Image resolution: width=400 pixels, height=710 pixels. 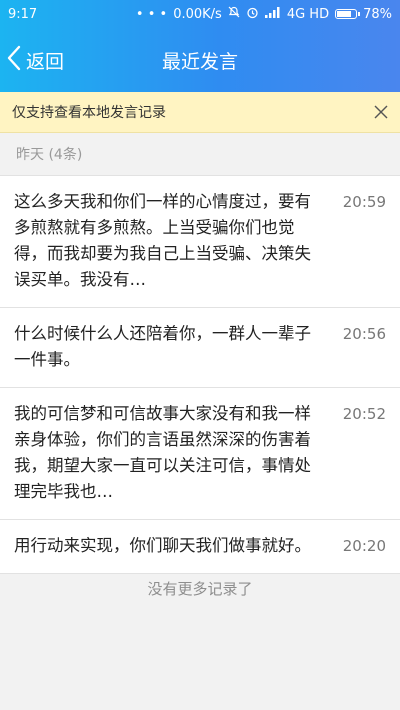 What do you see at coordinates (252, 14) in the screenshot?
I see `alarm-icon` at bounding box center [252, 14].